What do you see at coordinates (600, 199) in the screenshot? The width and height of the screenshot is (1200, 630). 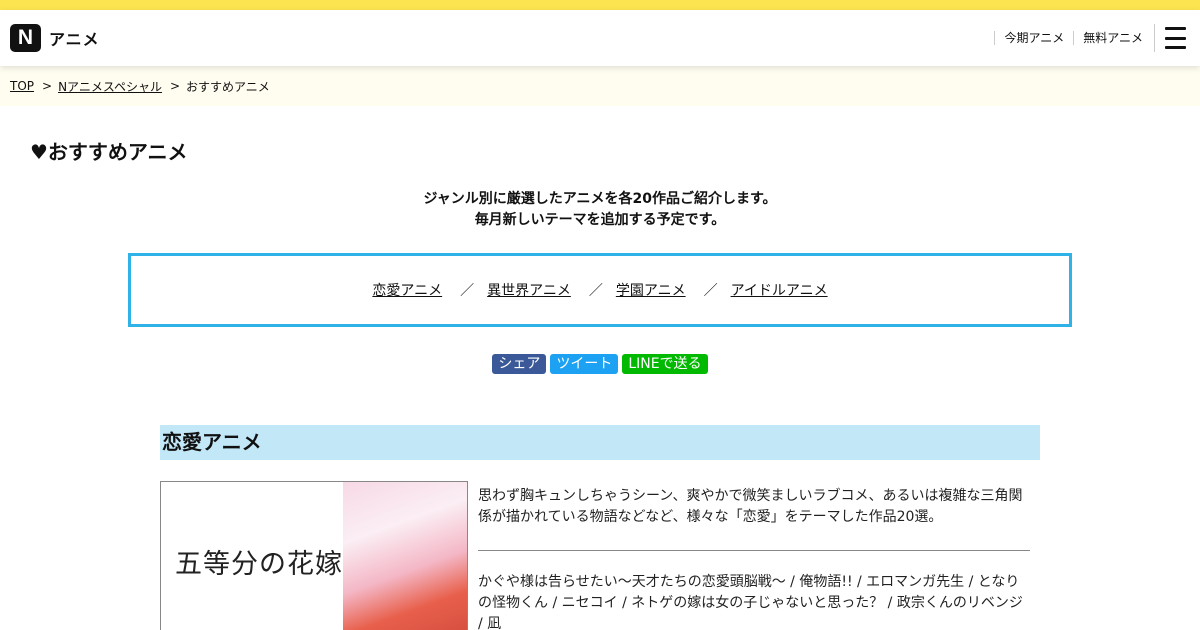 I see `intro-line-1: ジャンル別に厳選したアニメを各20作品ご紹介します。` at bounding box center [600, 199].